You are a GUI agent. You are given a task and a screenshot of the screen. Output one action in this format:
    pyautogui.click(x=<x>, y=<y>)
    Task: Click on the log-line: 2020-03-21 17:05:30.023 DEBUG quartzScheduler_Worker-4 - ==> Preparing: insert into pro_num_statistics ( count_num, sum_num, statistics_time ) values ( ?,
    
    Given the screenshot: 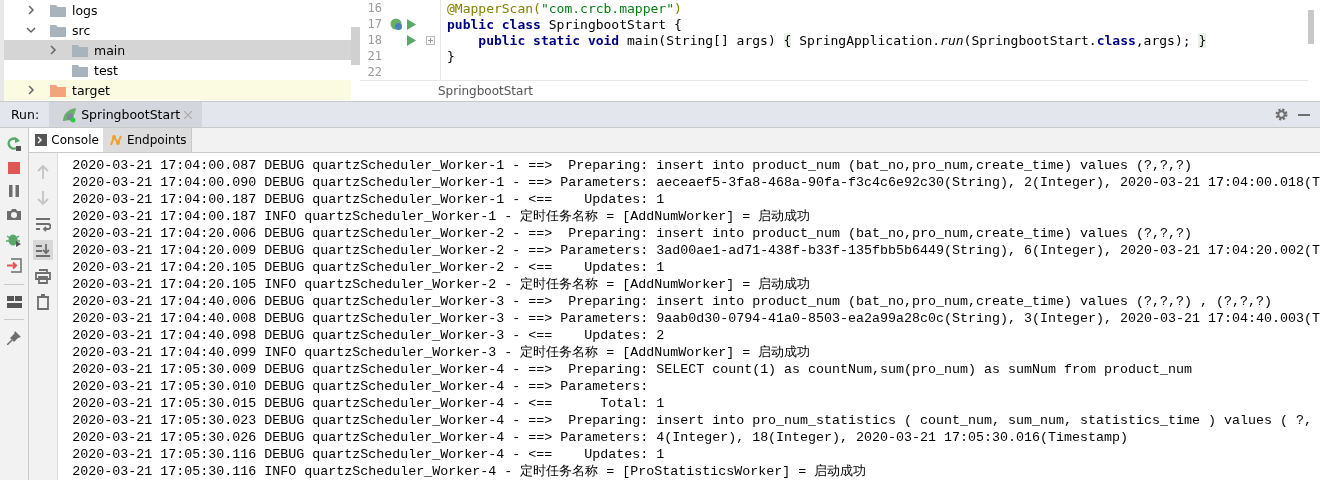 What is the action you would take?
    pyautogui.click(x=692, y=420)
    